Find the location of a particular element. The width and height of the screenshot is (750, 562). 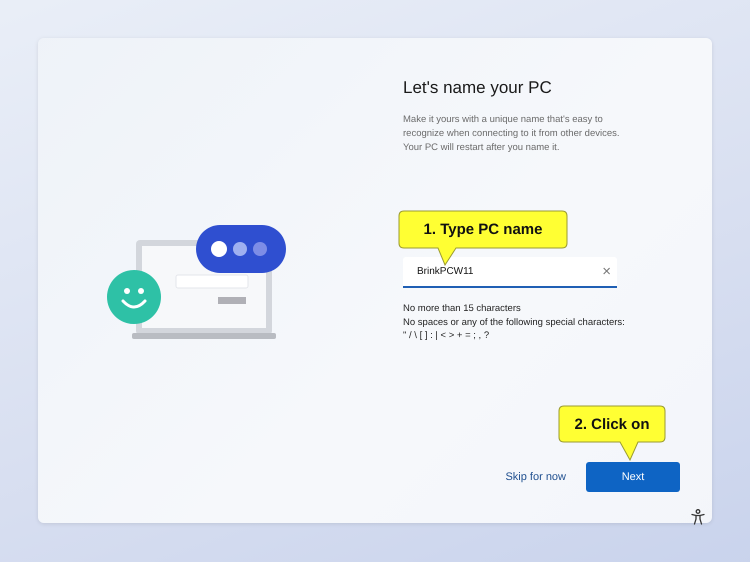

rule-text: " / \ [ ] : | < > + = ; , ? is located at coordinates (446, 335).